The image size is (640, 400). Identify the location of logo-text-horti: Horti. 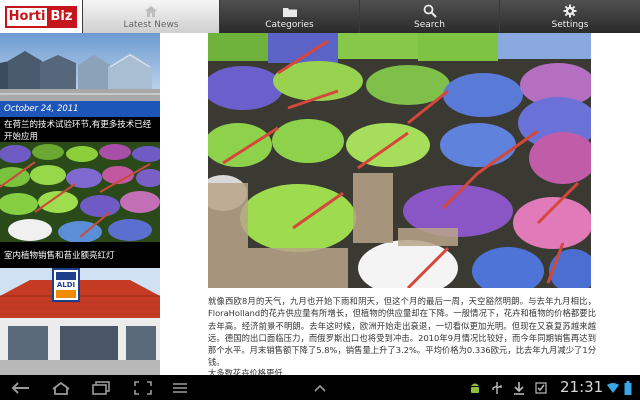
(27, 16).